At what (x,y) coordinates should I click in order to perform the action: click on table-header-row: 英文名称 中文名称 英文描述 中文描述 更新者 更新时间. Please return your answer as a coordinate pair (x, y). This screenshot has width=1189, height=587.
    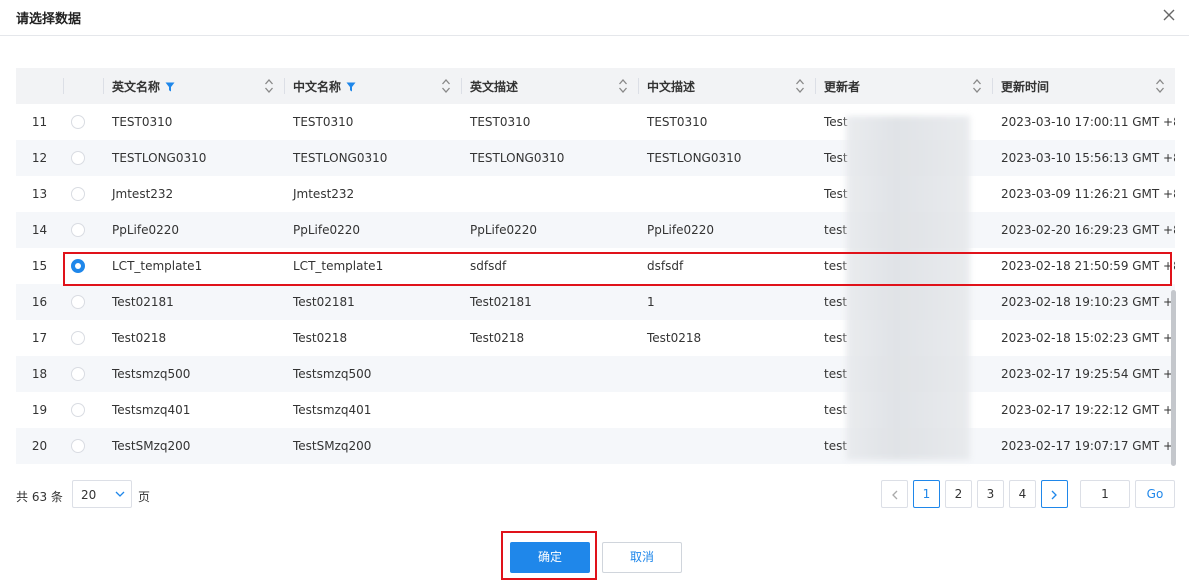
    Looking at the image, I should click on (595, 86).